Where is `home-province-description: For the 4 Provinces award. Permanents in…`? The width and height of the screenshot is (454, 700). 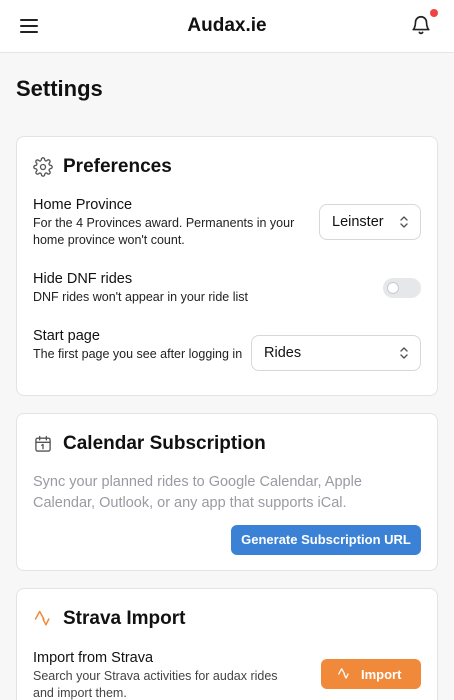 home-province-description: For the 4 Provinces award. Permanents in… is located at coordinates (164, 231).